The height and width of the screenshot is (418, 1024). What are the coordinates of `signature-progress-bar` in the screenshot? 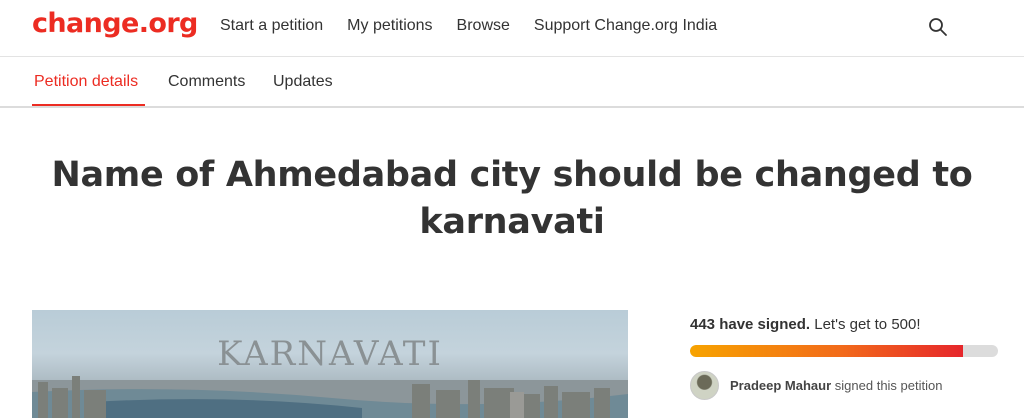 It's located at (844, 351).